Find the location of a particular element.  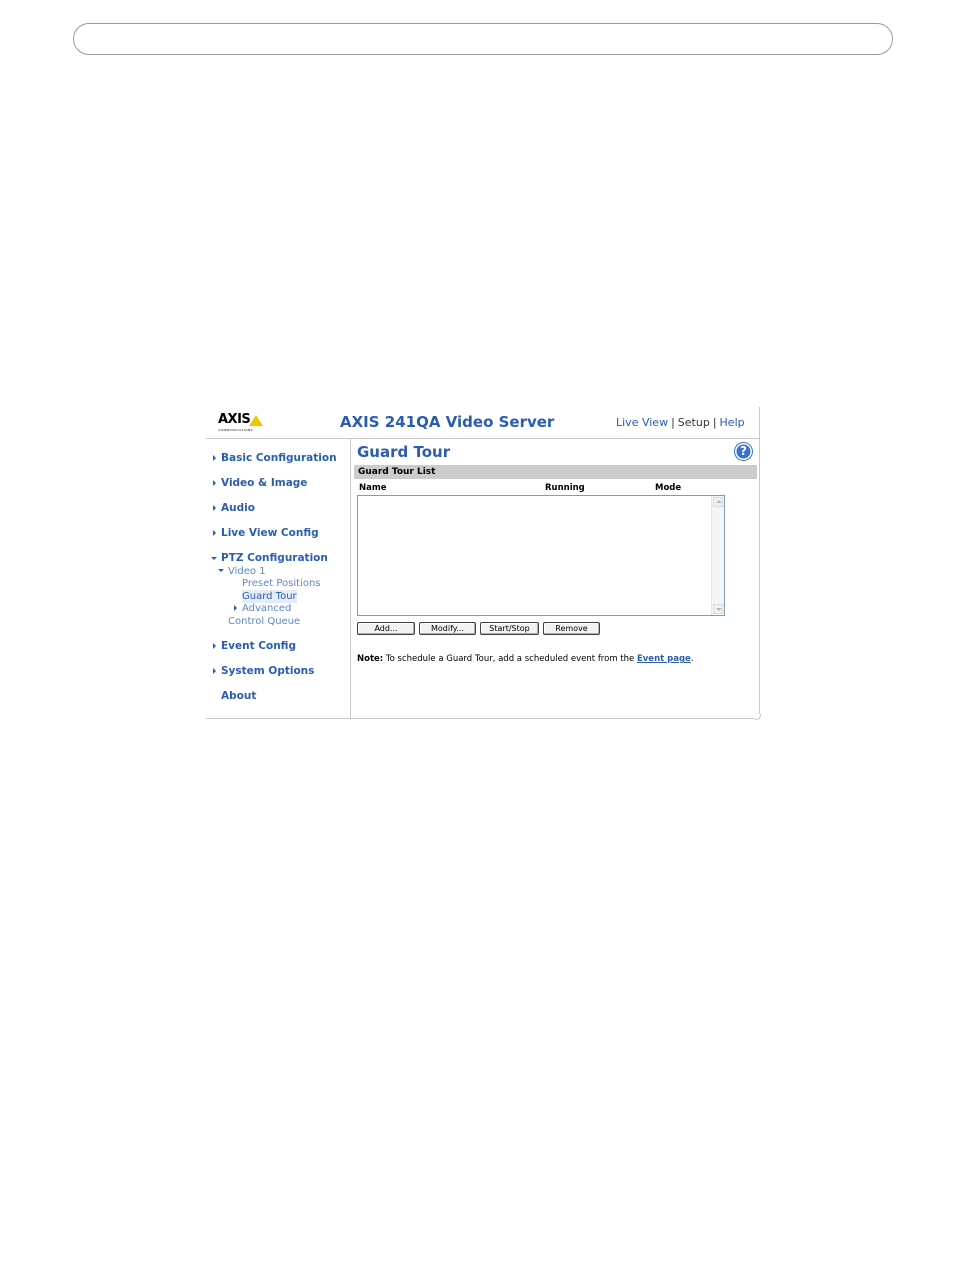

axis-logo: AXIS COMMUNICATIONS is located at coordinates (243, 423).